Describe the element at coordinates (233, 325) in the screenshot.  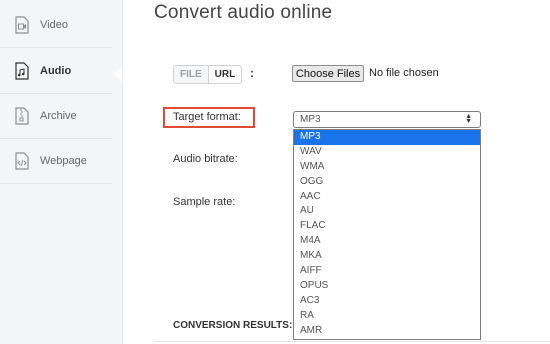
I see `conversion-results-label: CONVERSION RESULTS:` at that location.